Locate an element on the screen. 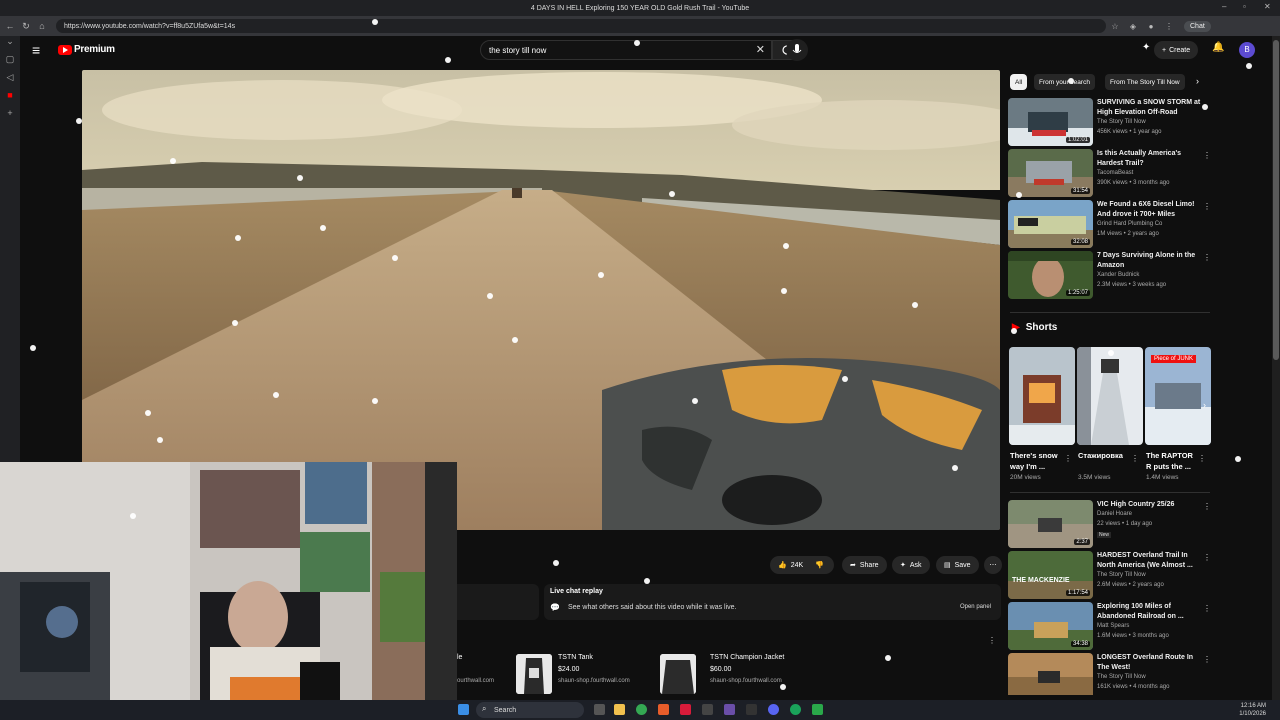 The width and height of the screenshot is (1280, 720). create-button: + Create is located at coordinates (1176, 50).